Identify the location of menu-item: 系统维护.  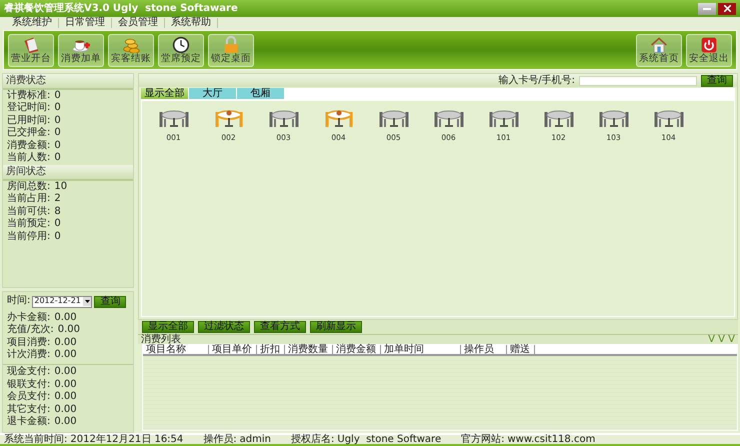
(32, 23).